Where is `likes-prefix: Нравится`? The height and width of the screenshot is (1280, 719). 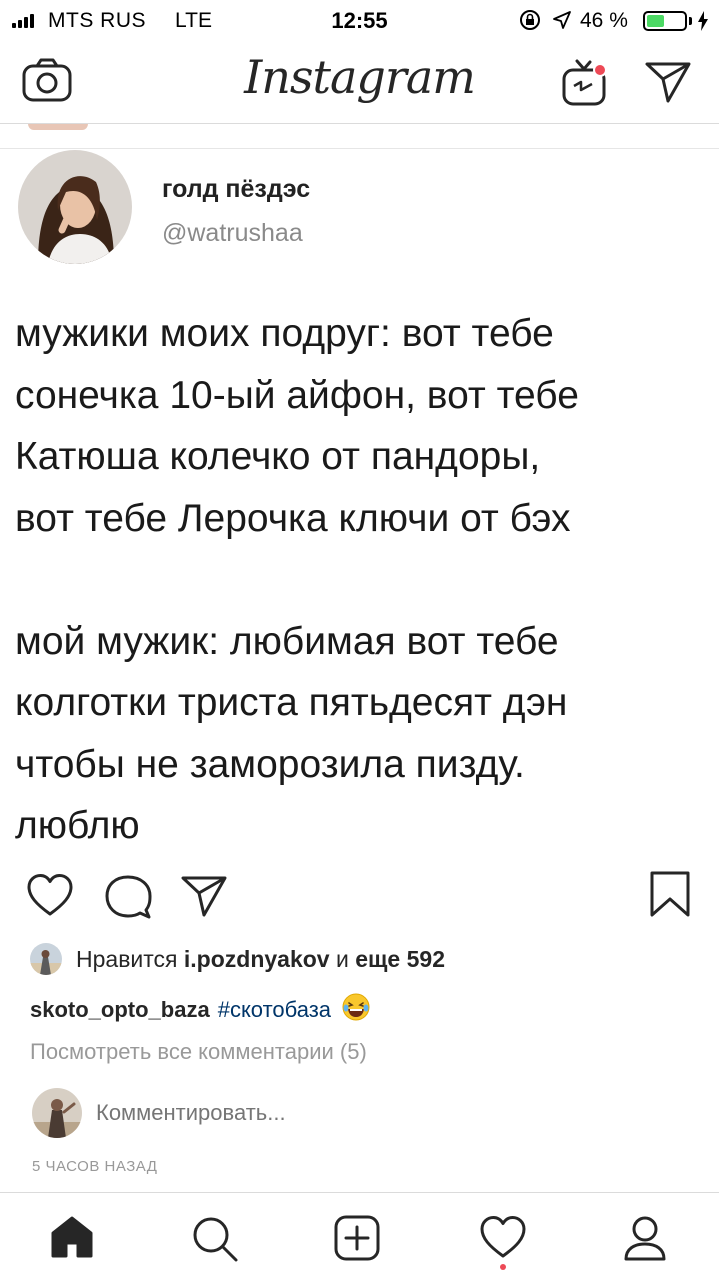
likes-prefix: Нравится is located at coordinates (127, 958).